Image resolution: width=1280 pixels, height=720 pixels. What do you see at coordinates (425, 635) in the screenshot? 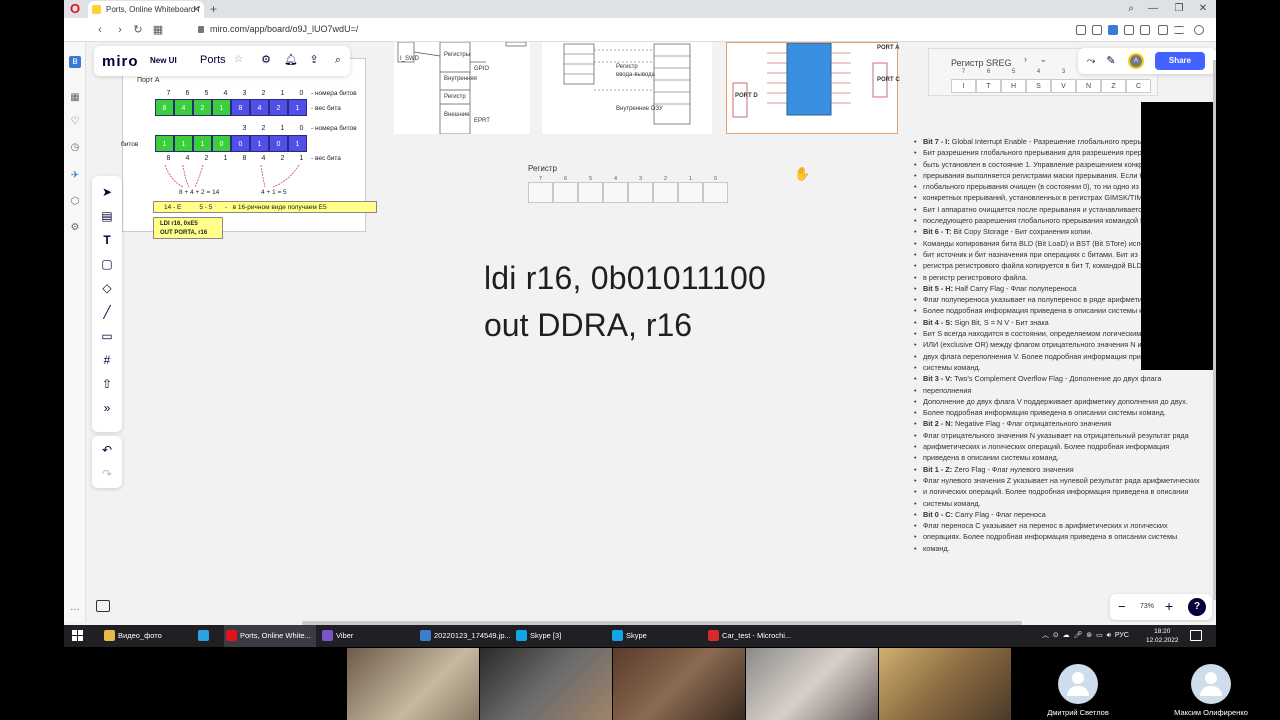
I see `taskbar-app-icon` at bounding box center [425, 635].